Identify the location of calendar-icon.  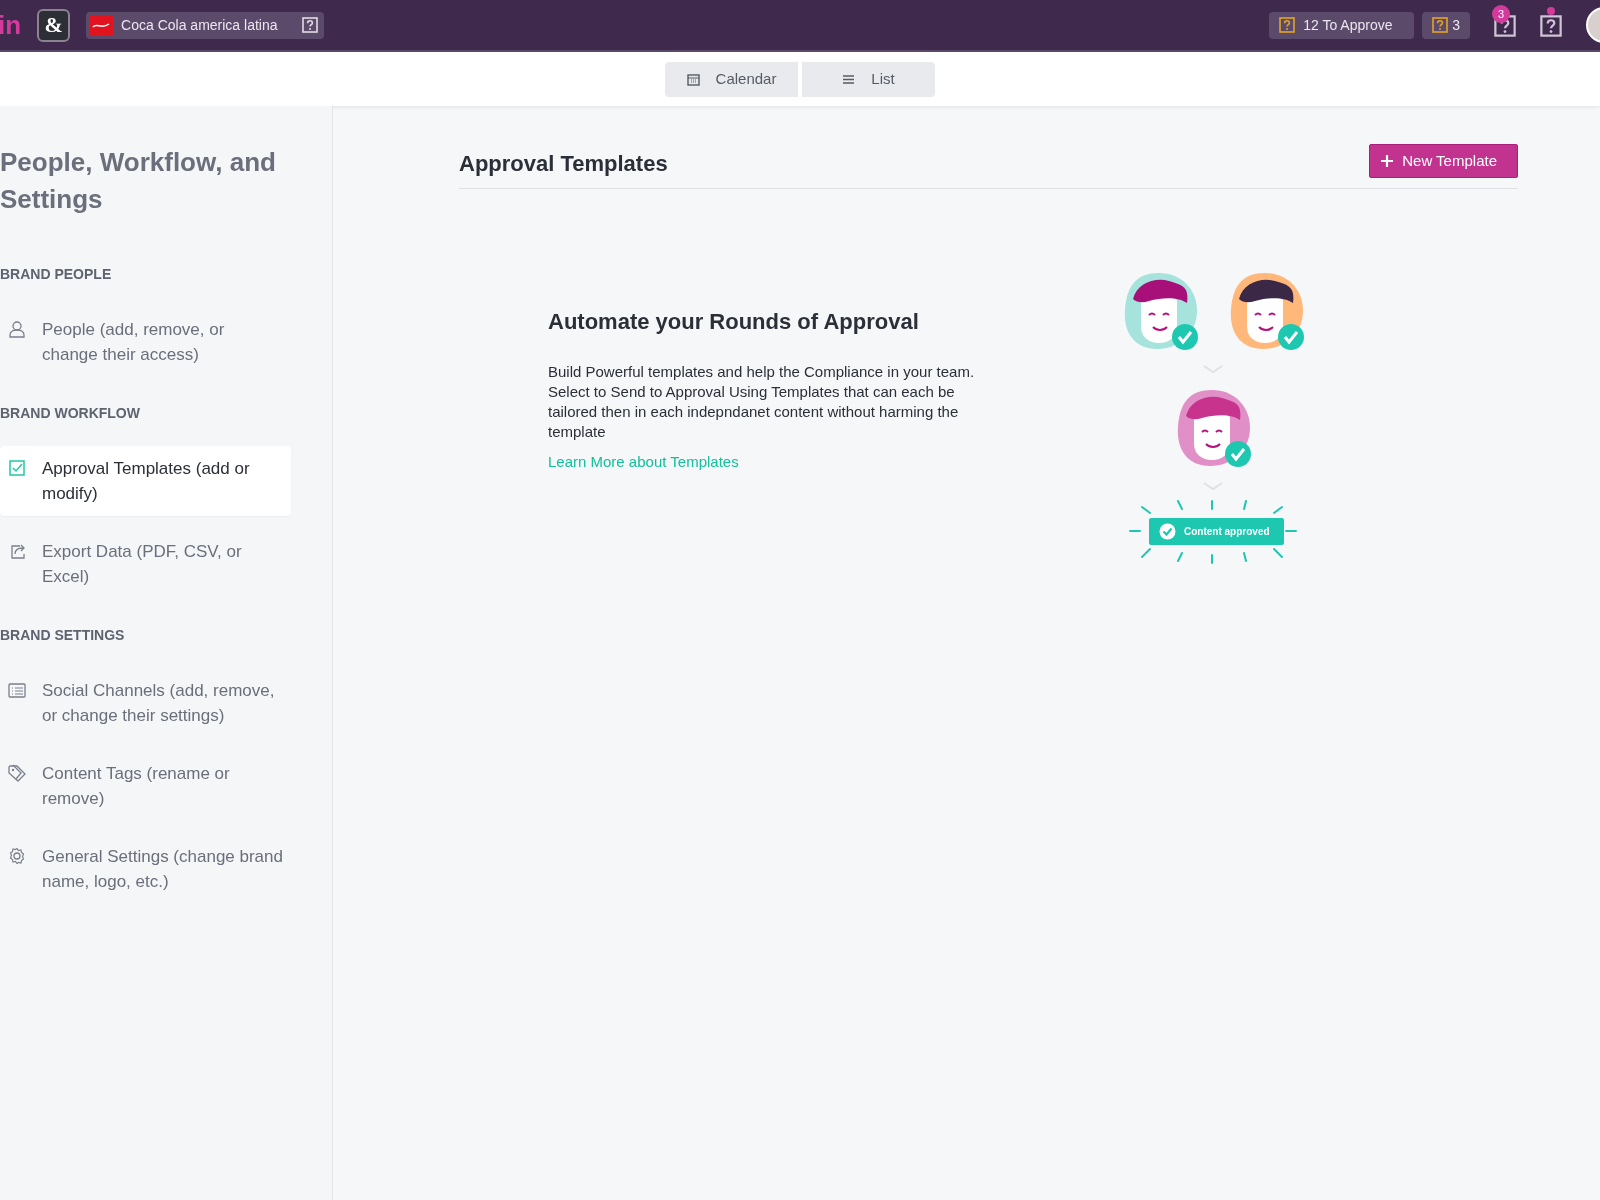
(693, 79).